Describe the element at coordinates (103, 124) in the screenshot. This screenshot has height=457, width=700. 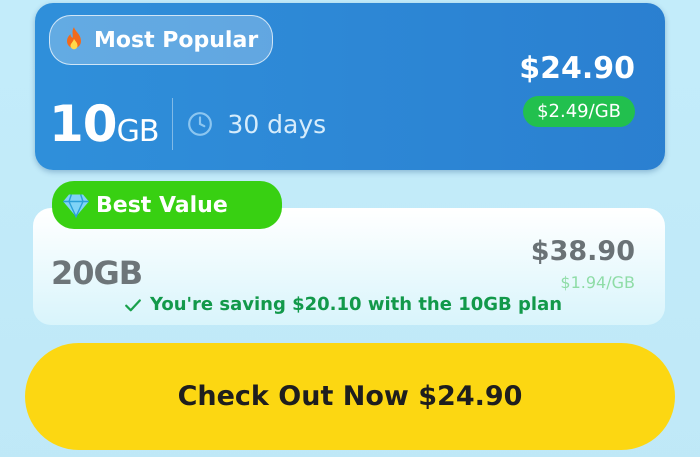
I see `data-amount: 10GB` at that location.